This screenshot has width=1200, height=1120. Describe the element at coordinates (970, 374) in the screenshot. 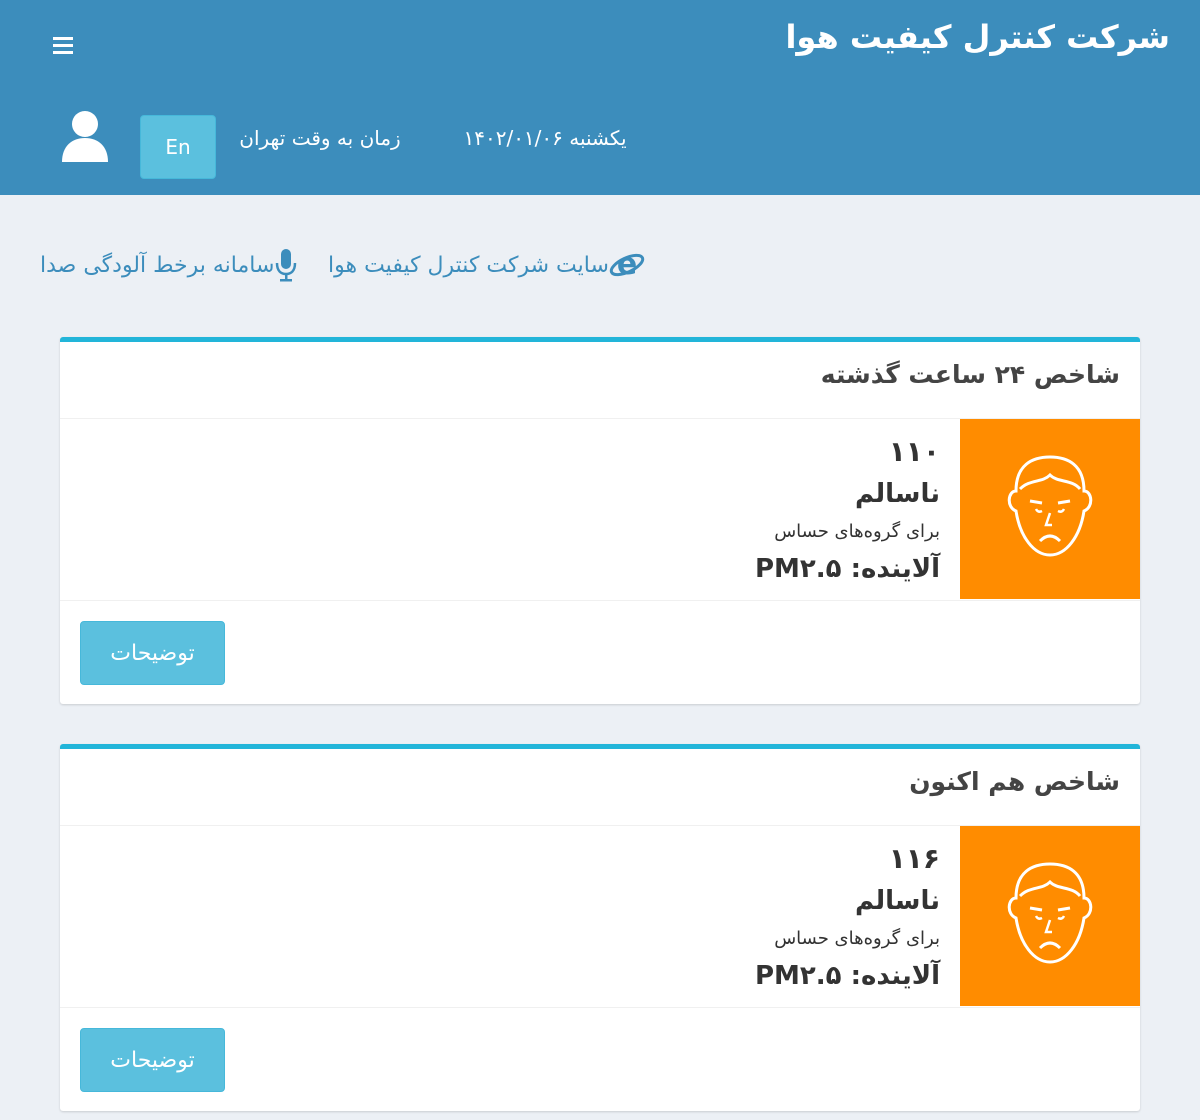

I see `card-title: شاخص ۲۴ ساعت گذشته` at that location.